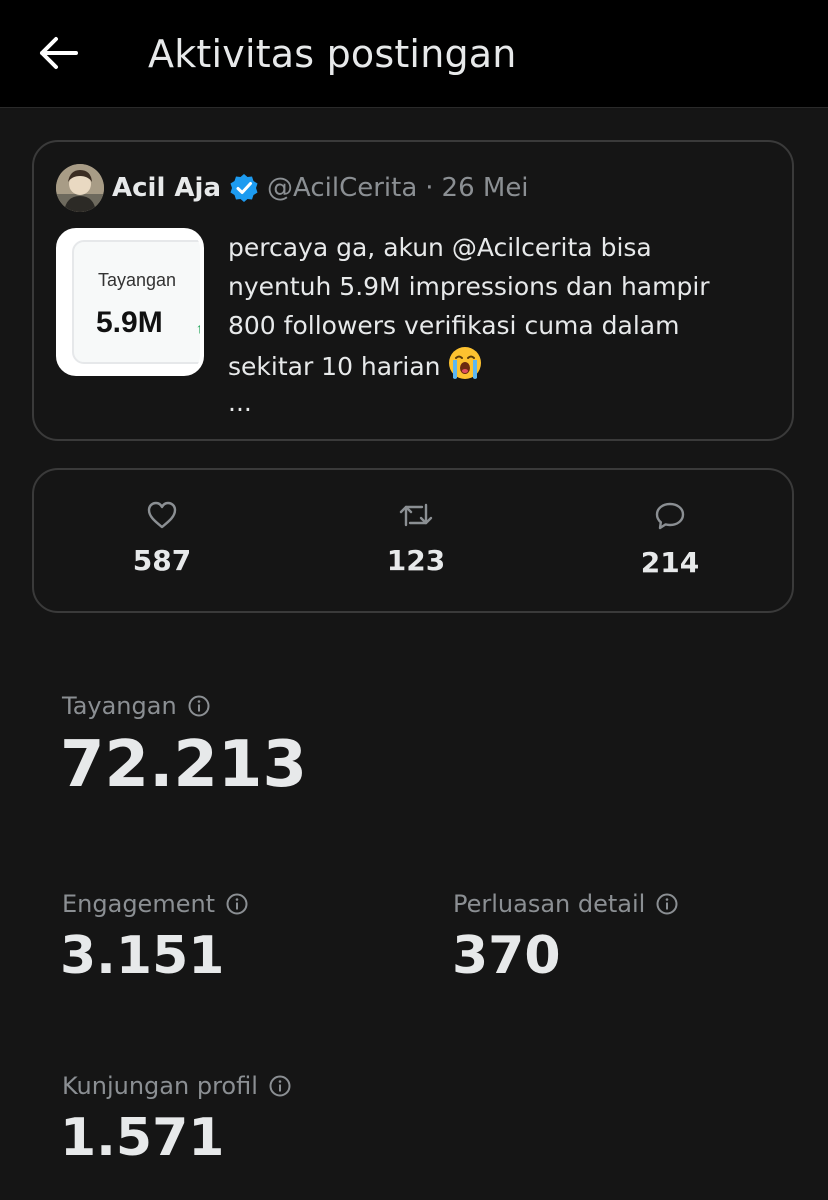 This screenshot has width=828, height=1200. I want to click on page-title: Aktivitas postingan, so click(332, 54).